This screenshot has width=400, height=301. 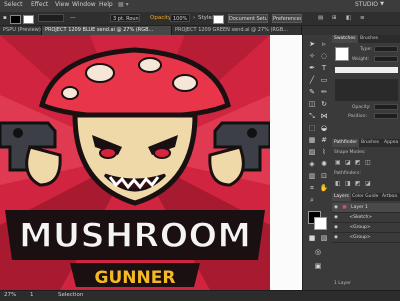 What do you see at coordinates (342, 54) in the screenshot?
I see `gradient-swatch` at bounding box center [342, 54].